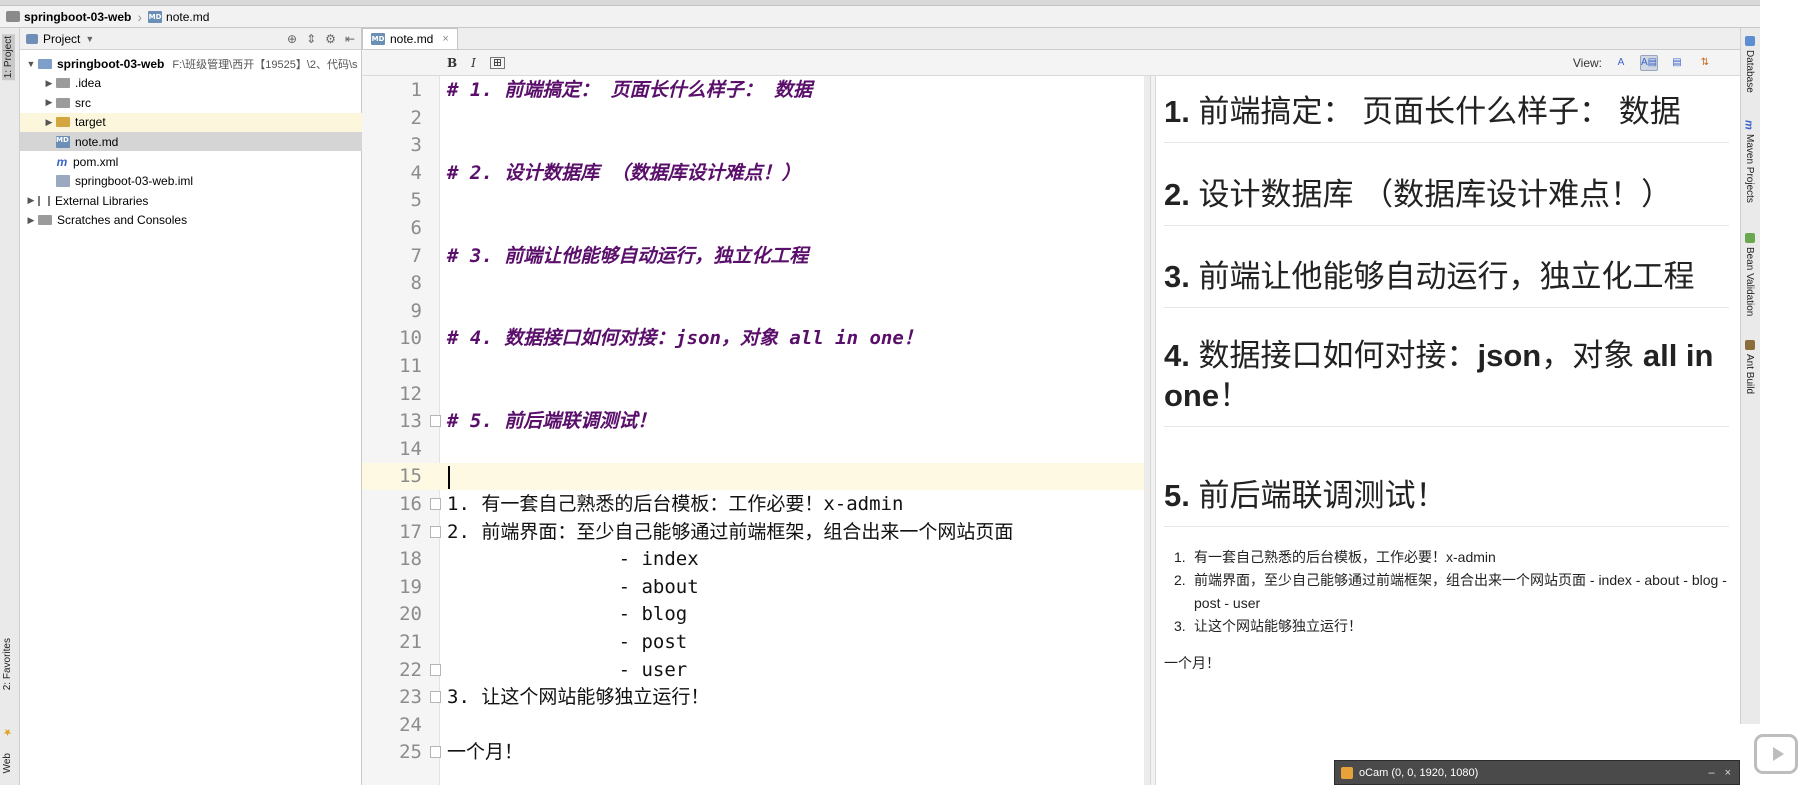 This screenshot has width=1811, height=785. What do you see at coordinates (755, 311) in the screenshot?
I see `editor-line: 9` at bounding box center [755, 311].